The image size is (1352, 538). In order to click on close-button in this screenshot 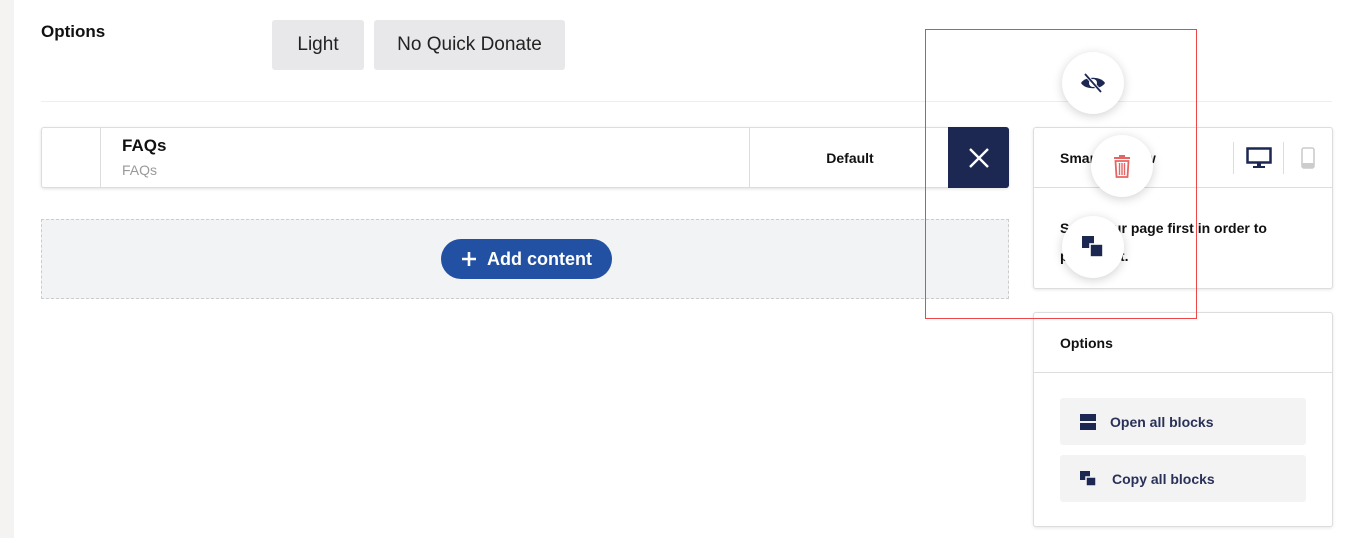, I will do `click(978, 157)`.